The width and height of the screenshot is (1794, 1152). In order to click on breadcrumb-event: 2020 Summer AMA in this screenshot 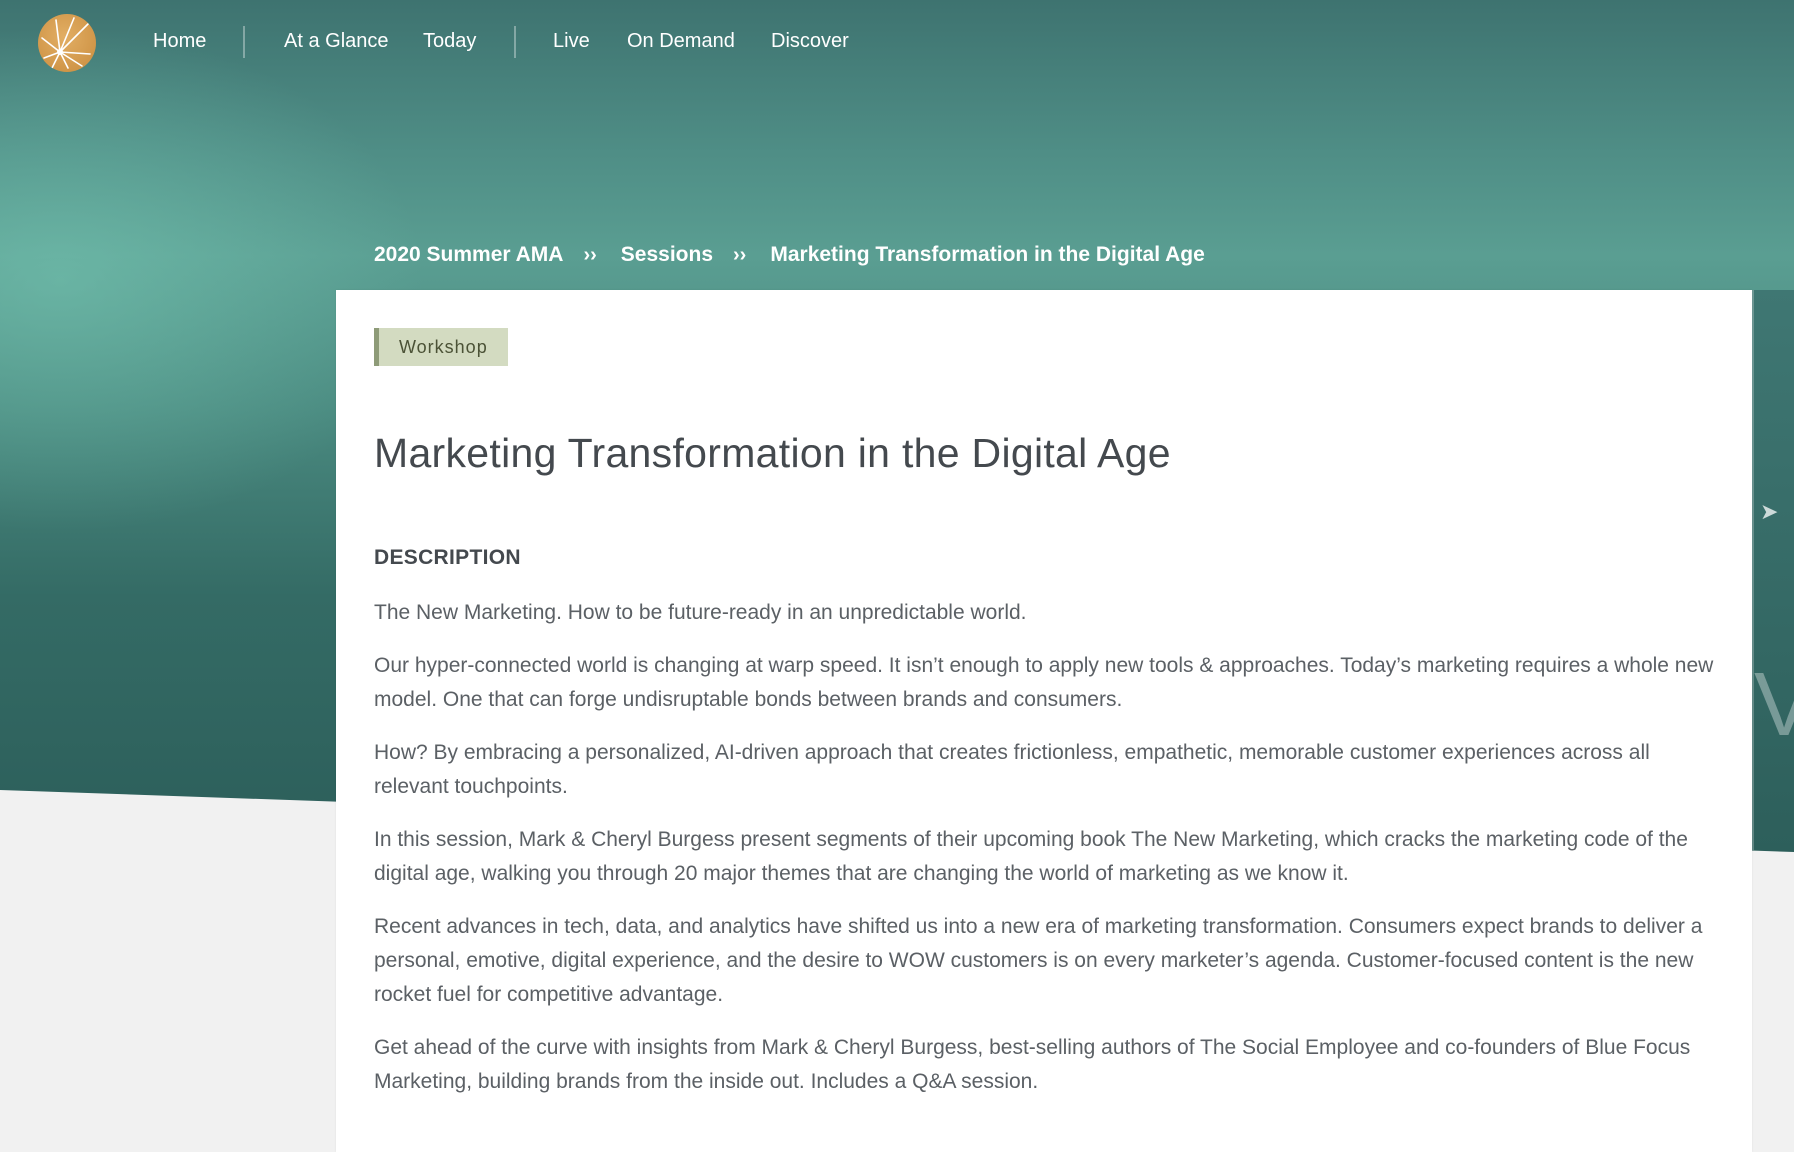, I will do `click(468, 255)`.